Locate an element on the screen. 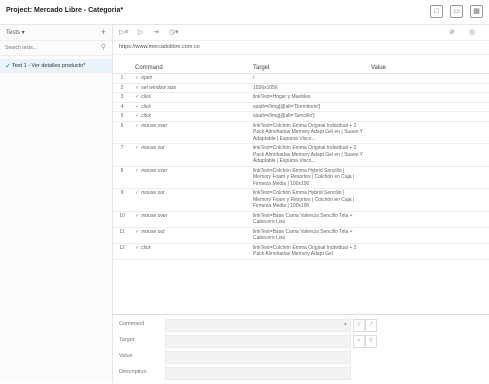  test-search: ⚲ is located at coordinates (56, 48).